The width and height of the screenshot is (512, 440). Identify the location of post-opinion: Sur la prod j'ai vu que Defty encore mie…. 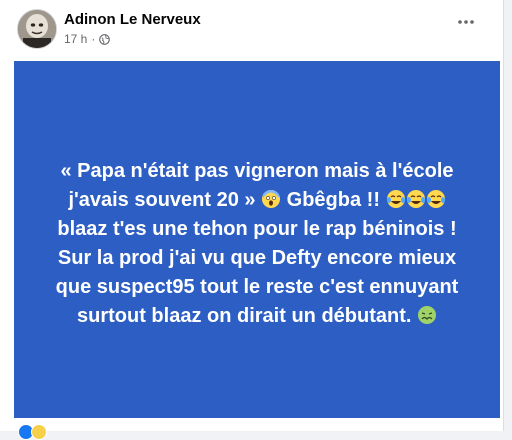
(257, 286).